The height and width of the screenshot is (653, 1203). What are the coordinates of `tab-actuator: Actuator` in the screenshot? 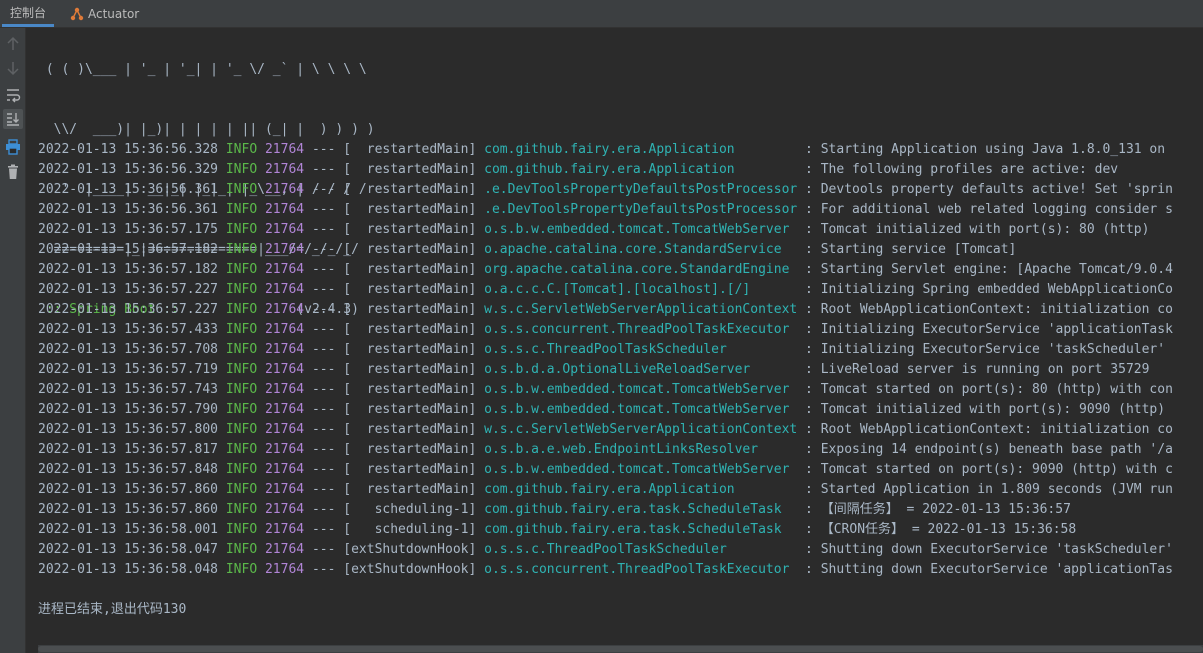 It's located at (104, 14).